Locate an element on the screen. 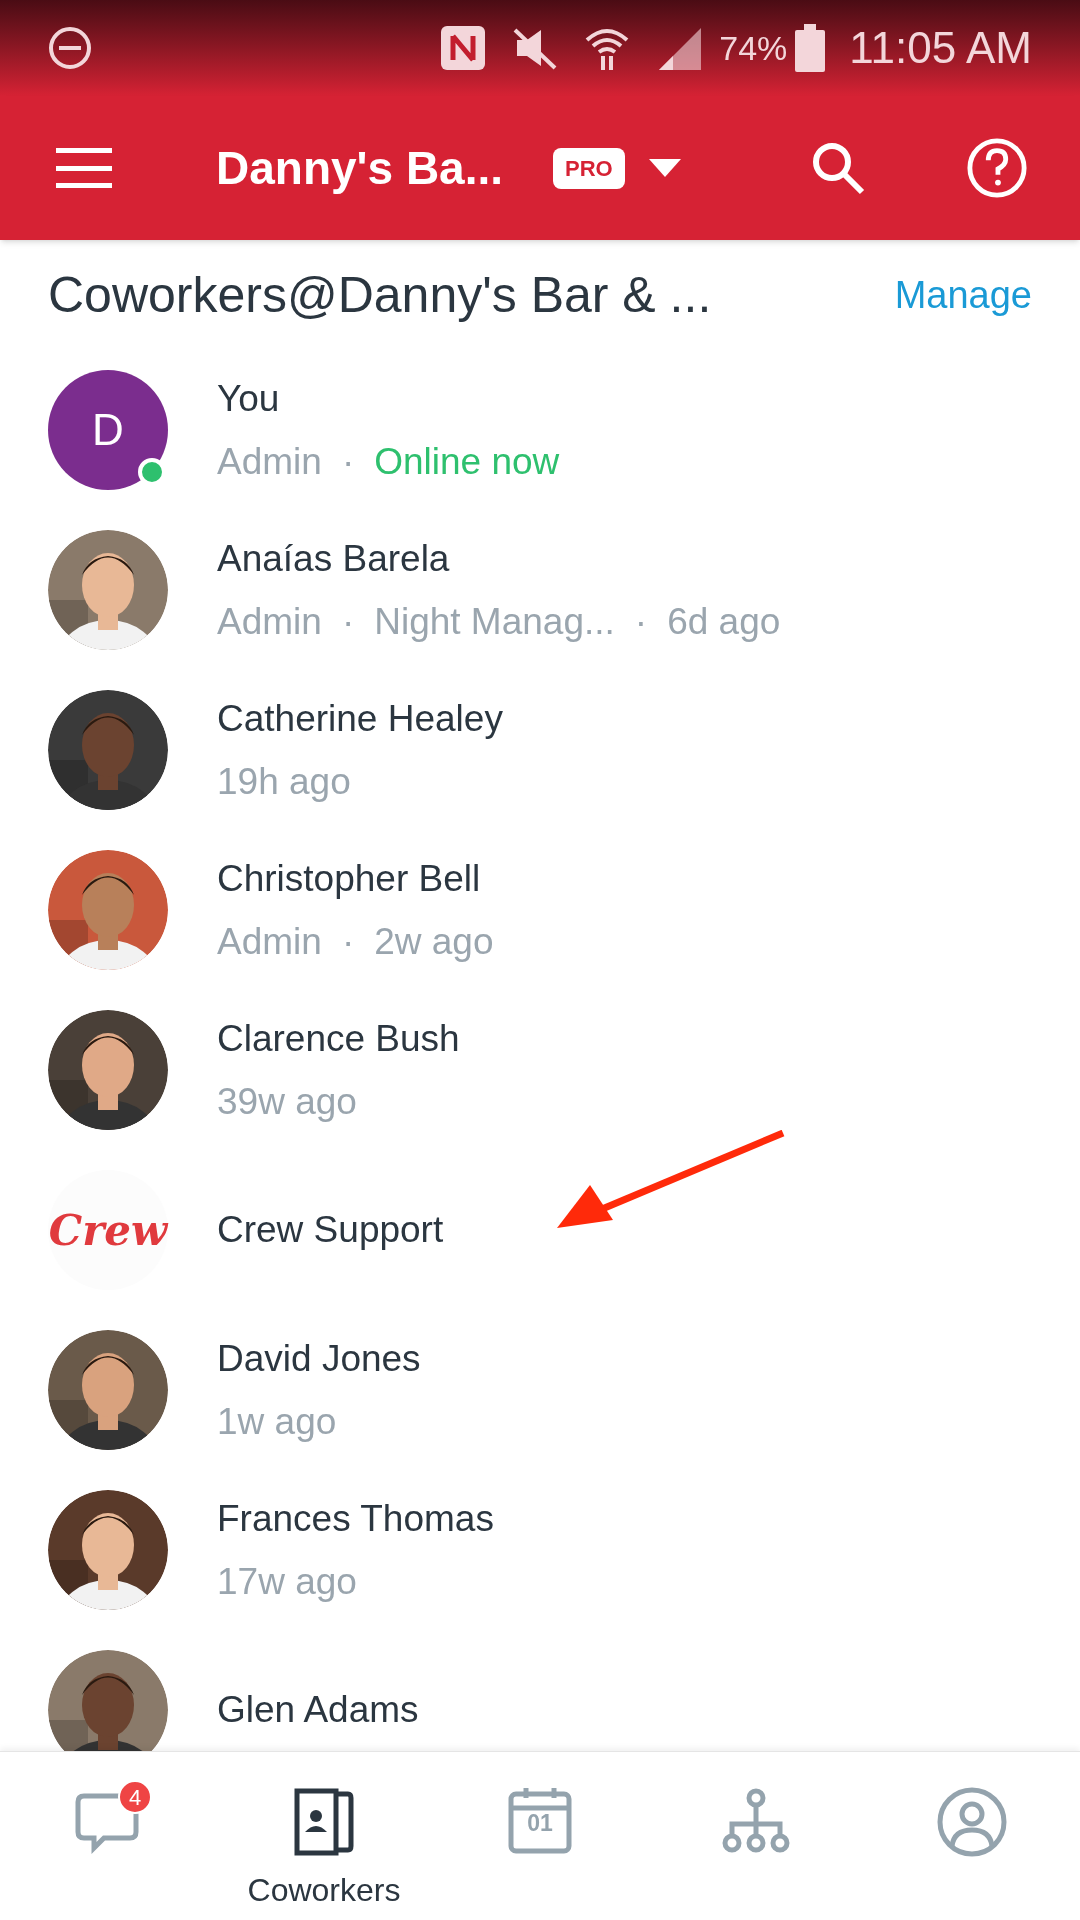 The height and width of the screenshot is (1920, 1080). nfc-icon is located at coordinates (463, 48).